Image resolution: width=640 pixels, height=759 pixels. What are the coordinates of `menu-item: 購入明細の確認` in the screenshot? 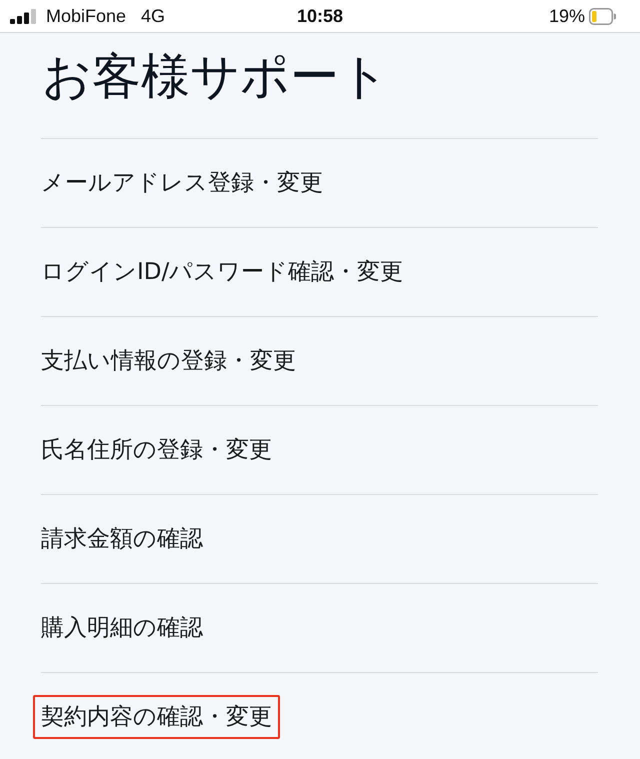 It's located at (122, 628).